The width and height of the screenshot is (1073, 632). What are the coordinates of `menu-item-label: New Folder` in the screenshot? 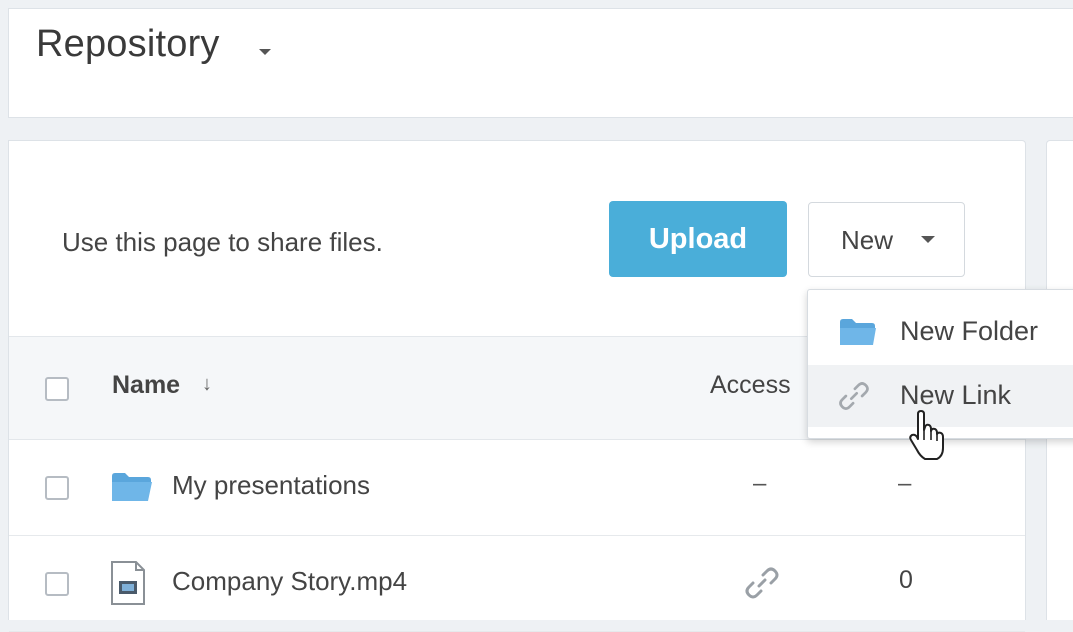 It's located at (969, 331).